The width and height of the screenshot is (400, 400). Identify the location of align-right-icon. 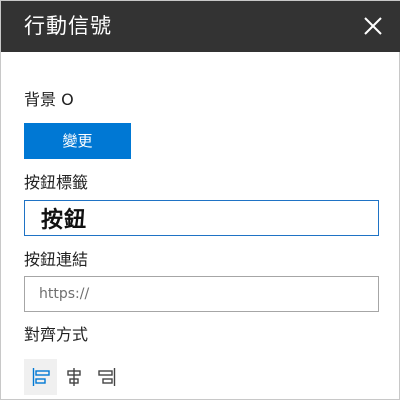
(106, 377).